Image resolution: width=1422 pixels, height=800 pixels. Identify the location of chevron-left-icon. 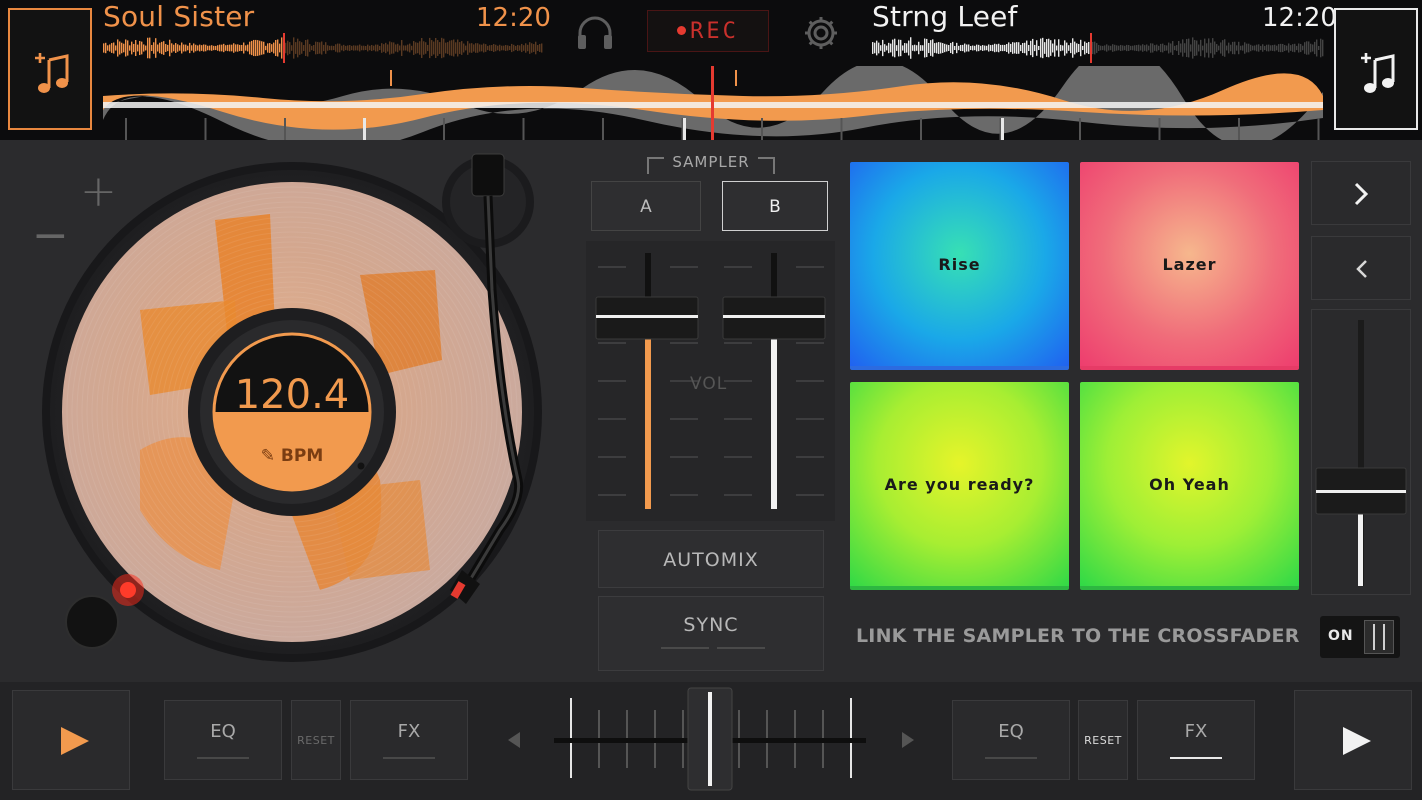
(1361, 269).